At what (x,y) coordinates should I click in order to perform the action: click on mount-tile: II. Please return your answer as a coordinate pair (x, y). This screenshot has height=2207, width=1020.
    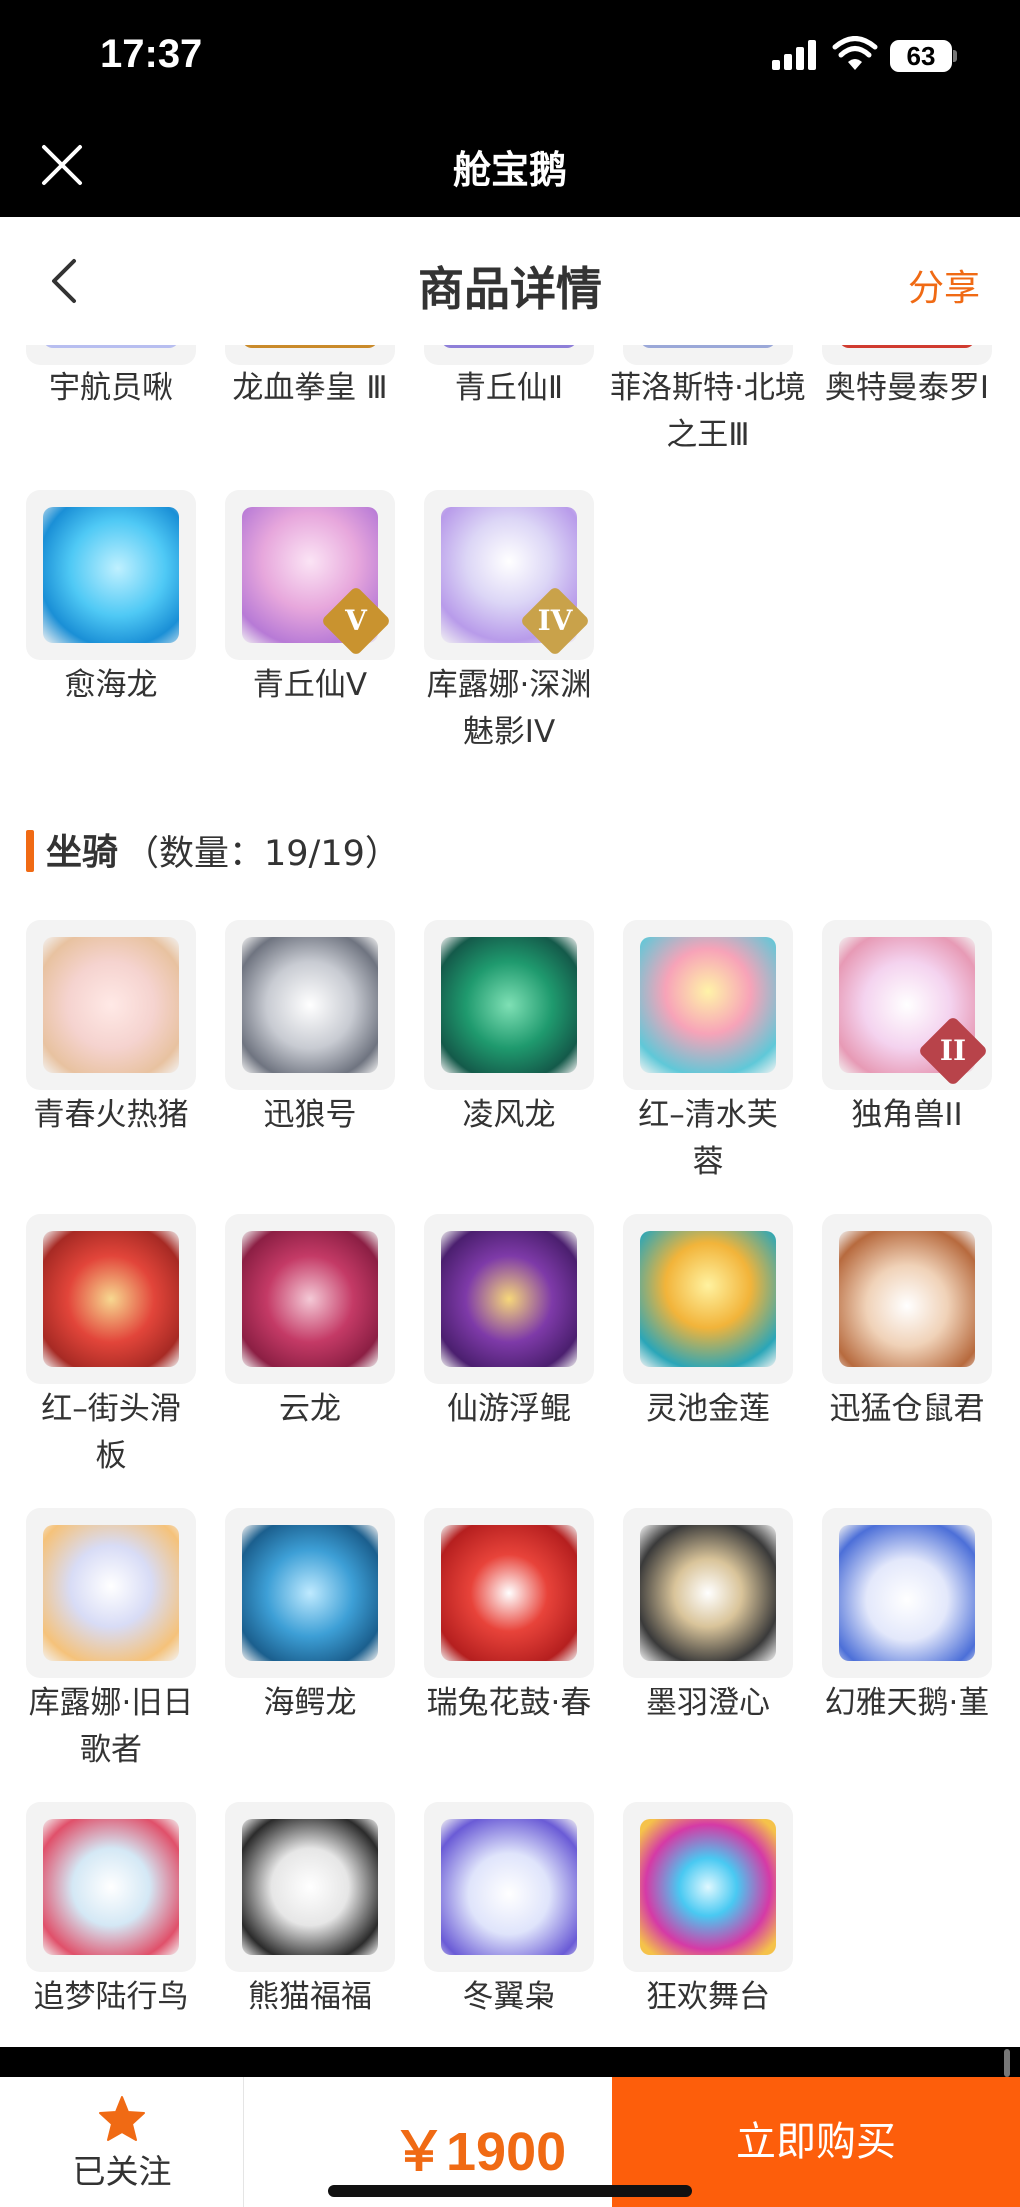
    Looking at the image, I should click on (907, 1005).